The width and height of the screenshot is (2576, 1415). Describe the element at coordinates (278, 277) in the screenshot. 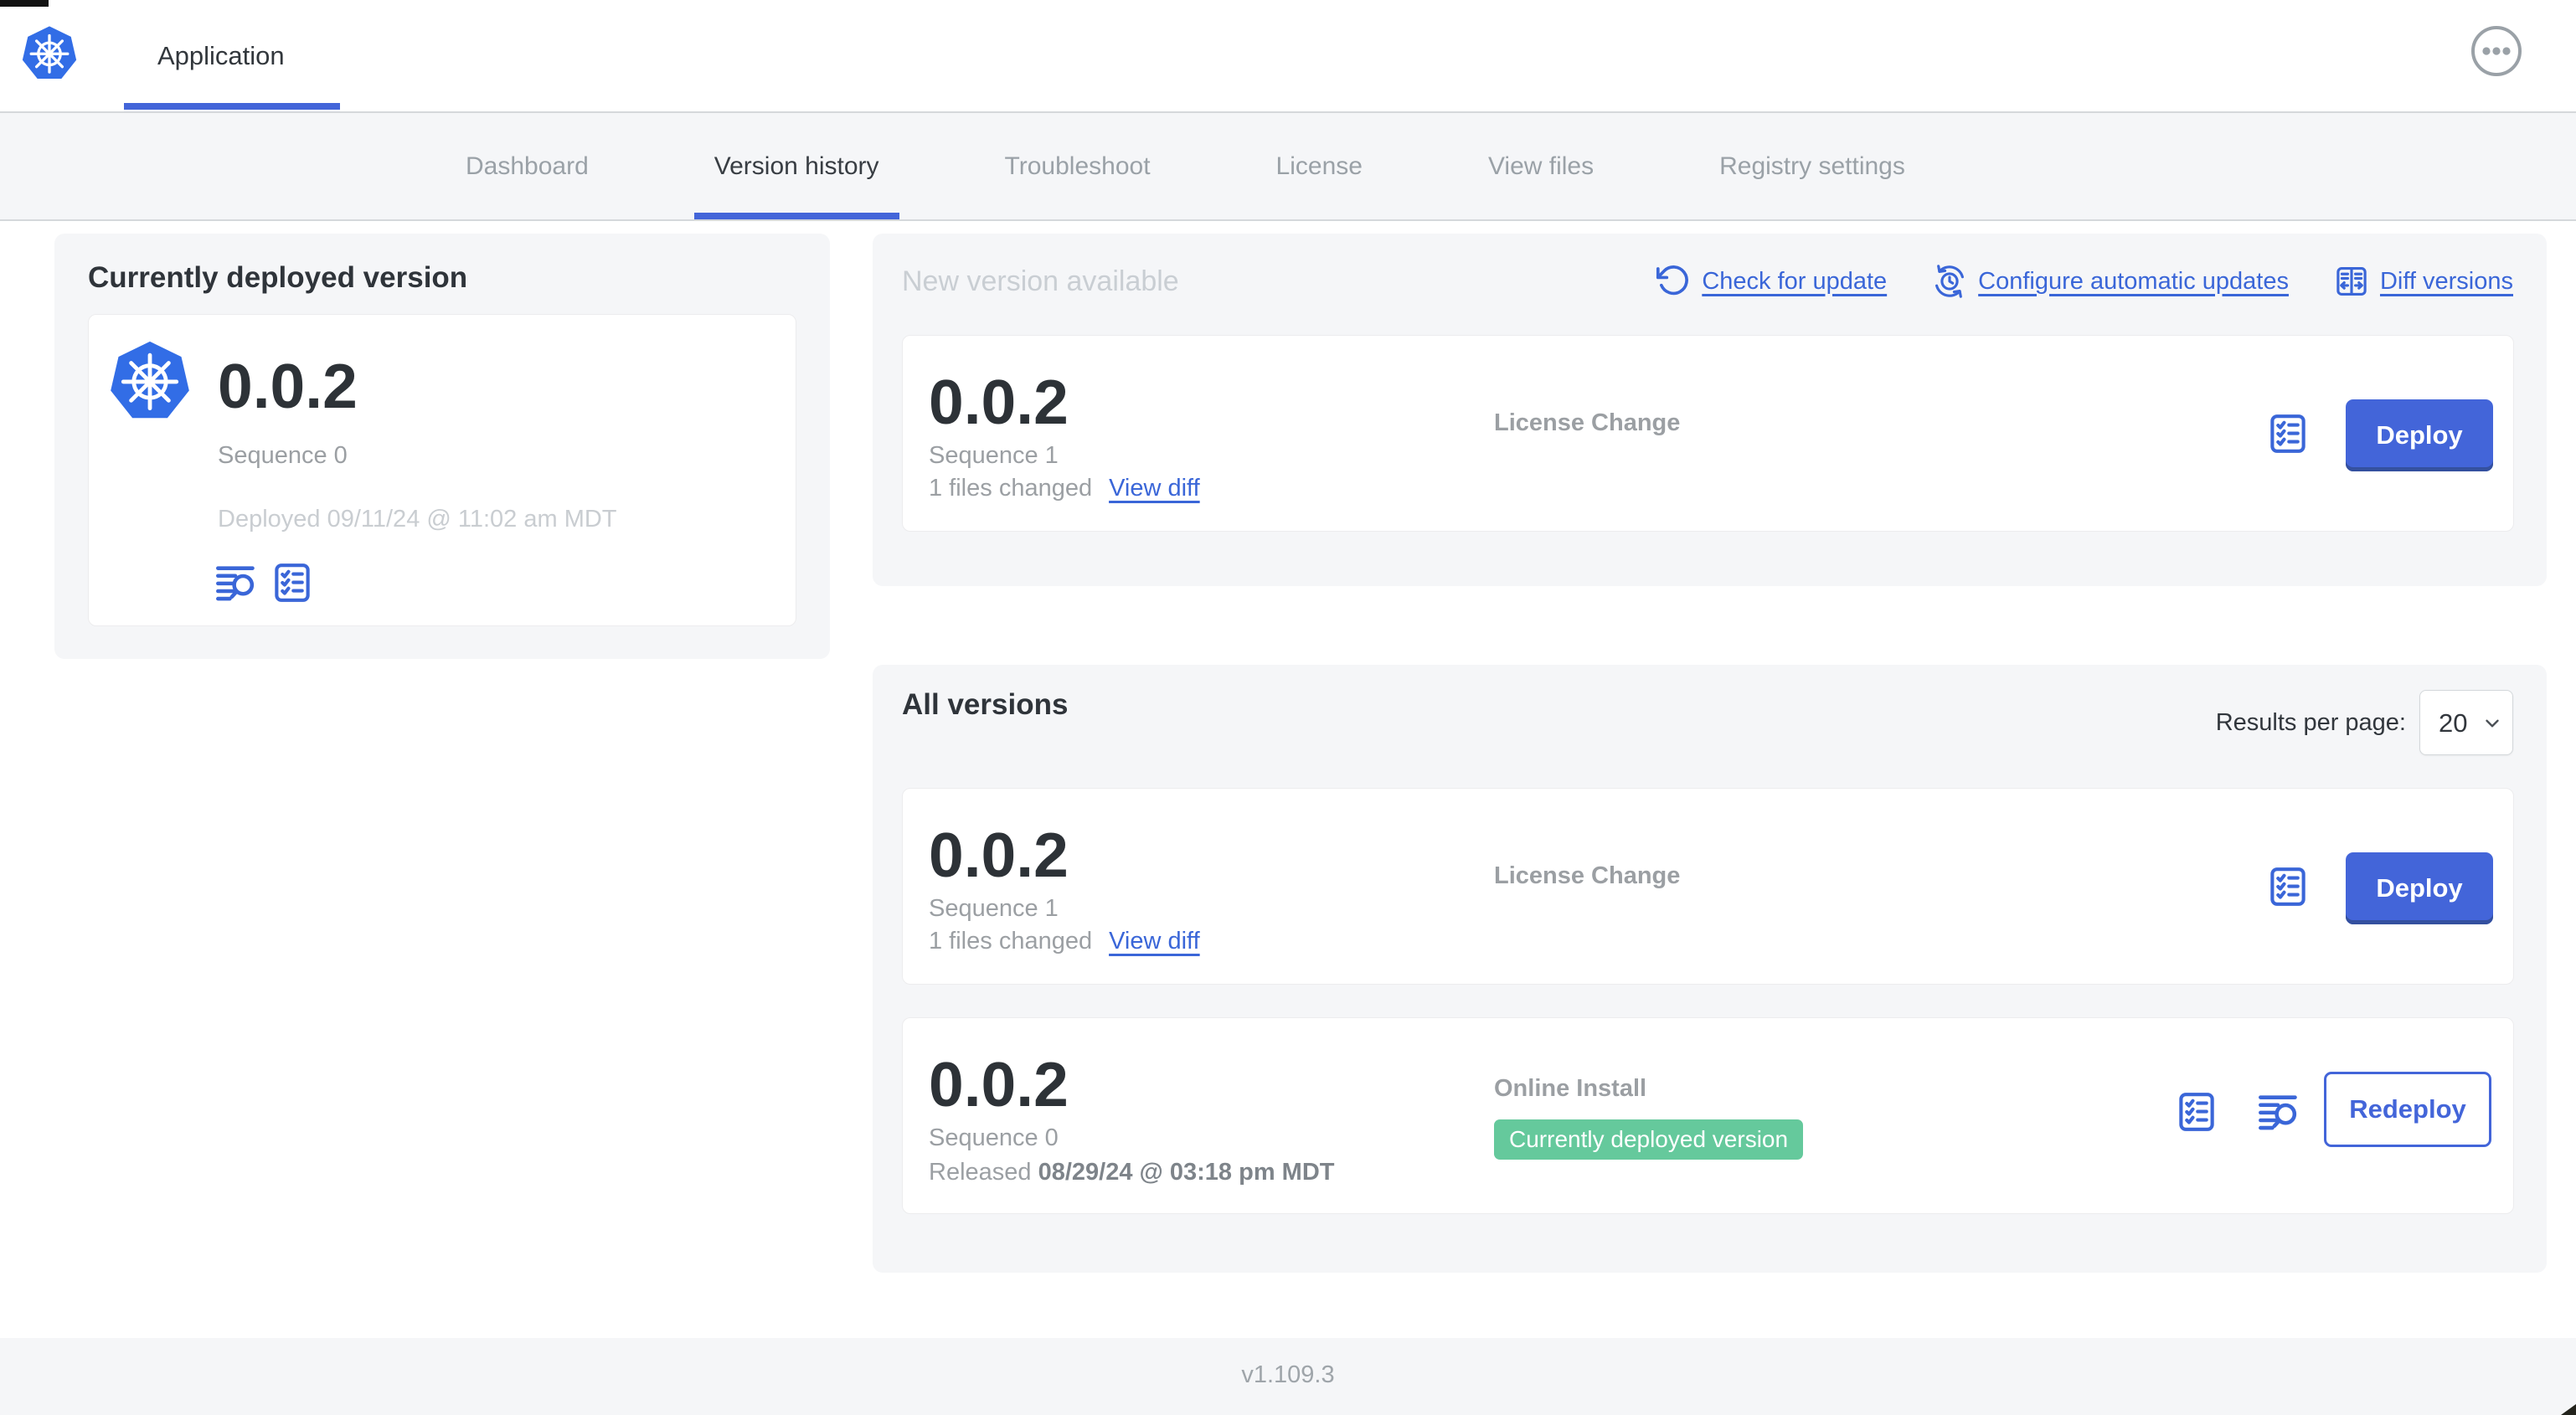

I see `currently-deployed-title: Currently deployed version` at that location.